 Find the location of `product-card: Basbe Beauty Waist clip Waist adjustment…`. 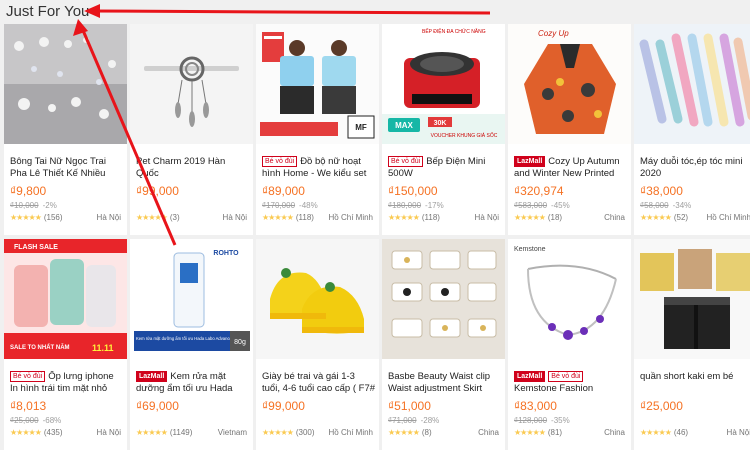

product-card: Basbe Beauty Waist clip Waist adjustment… is located at coordinates (443, 344).